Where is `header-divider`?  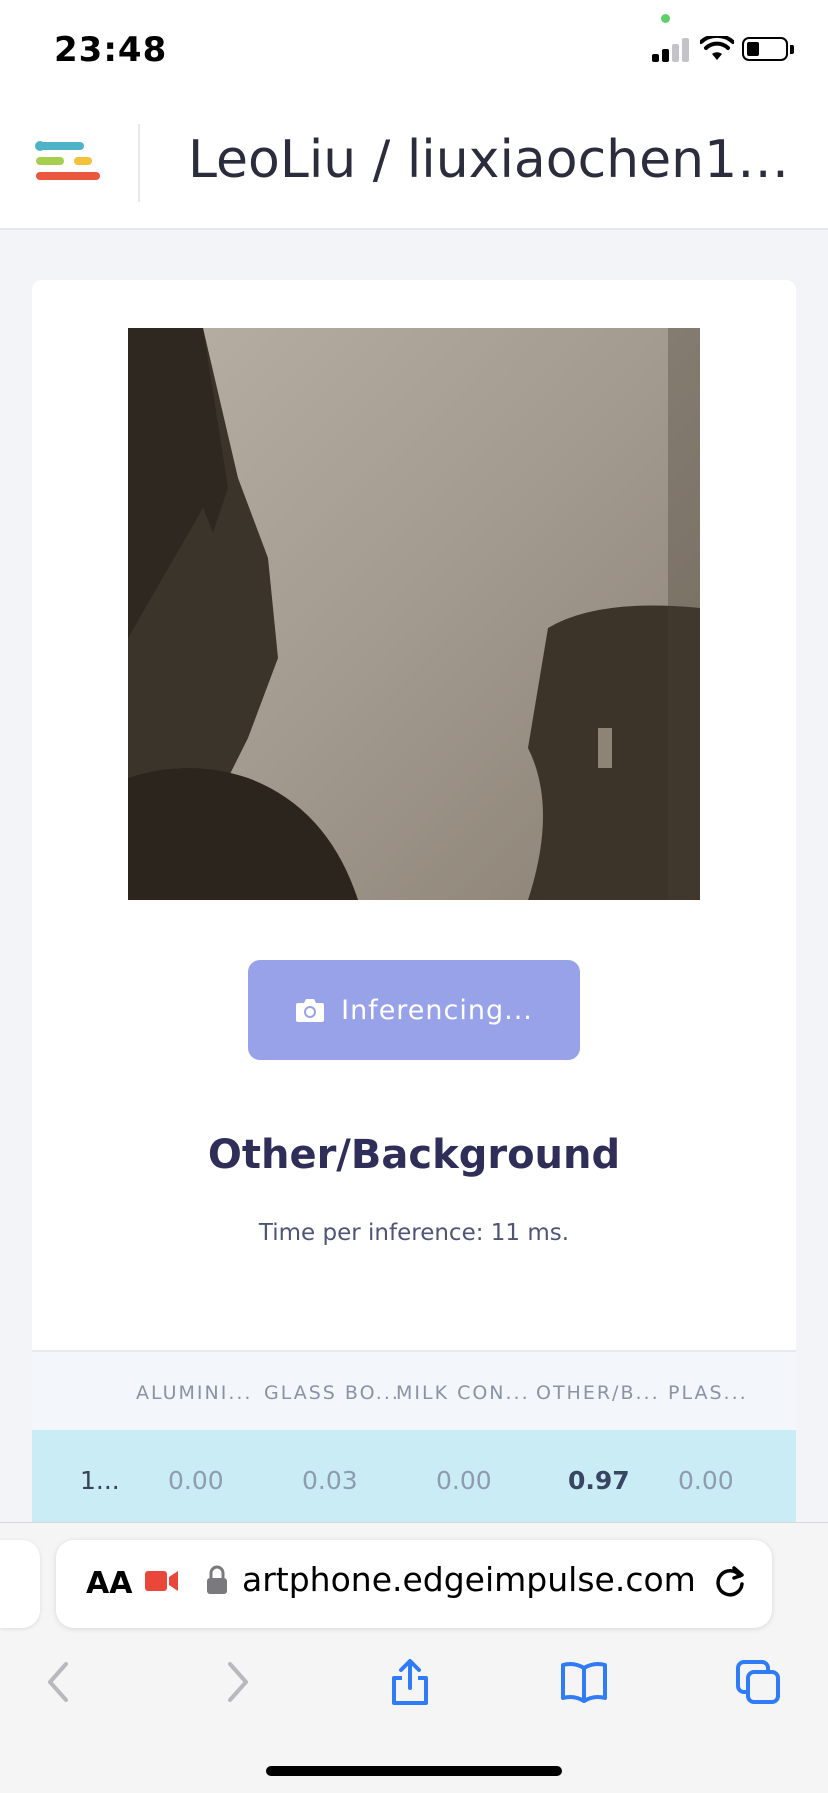 header-divider is located at coordinates (139, 163).